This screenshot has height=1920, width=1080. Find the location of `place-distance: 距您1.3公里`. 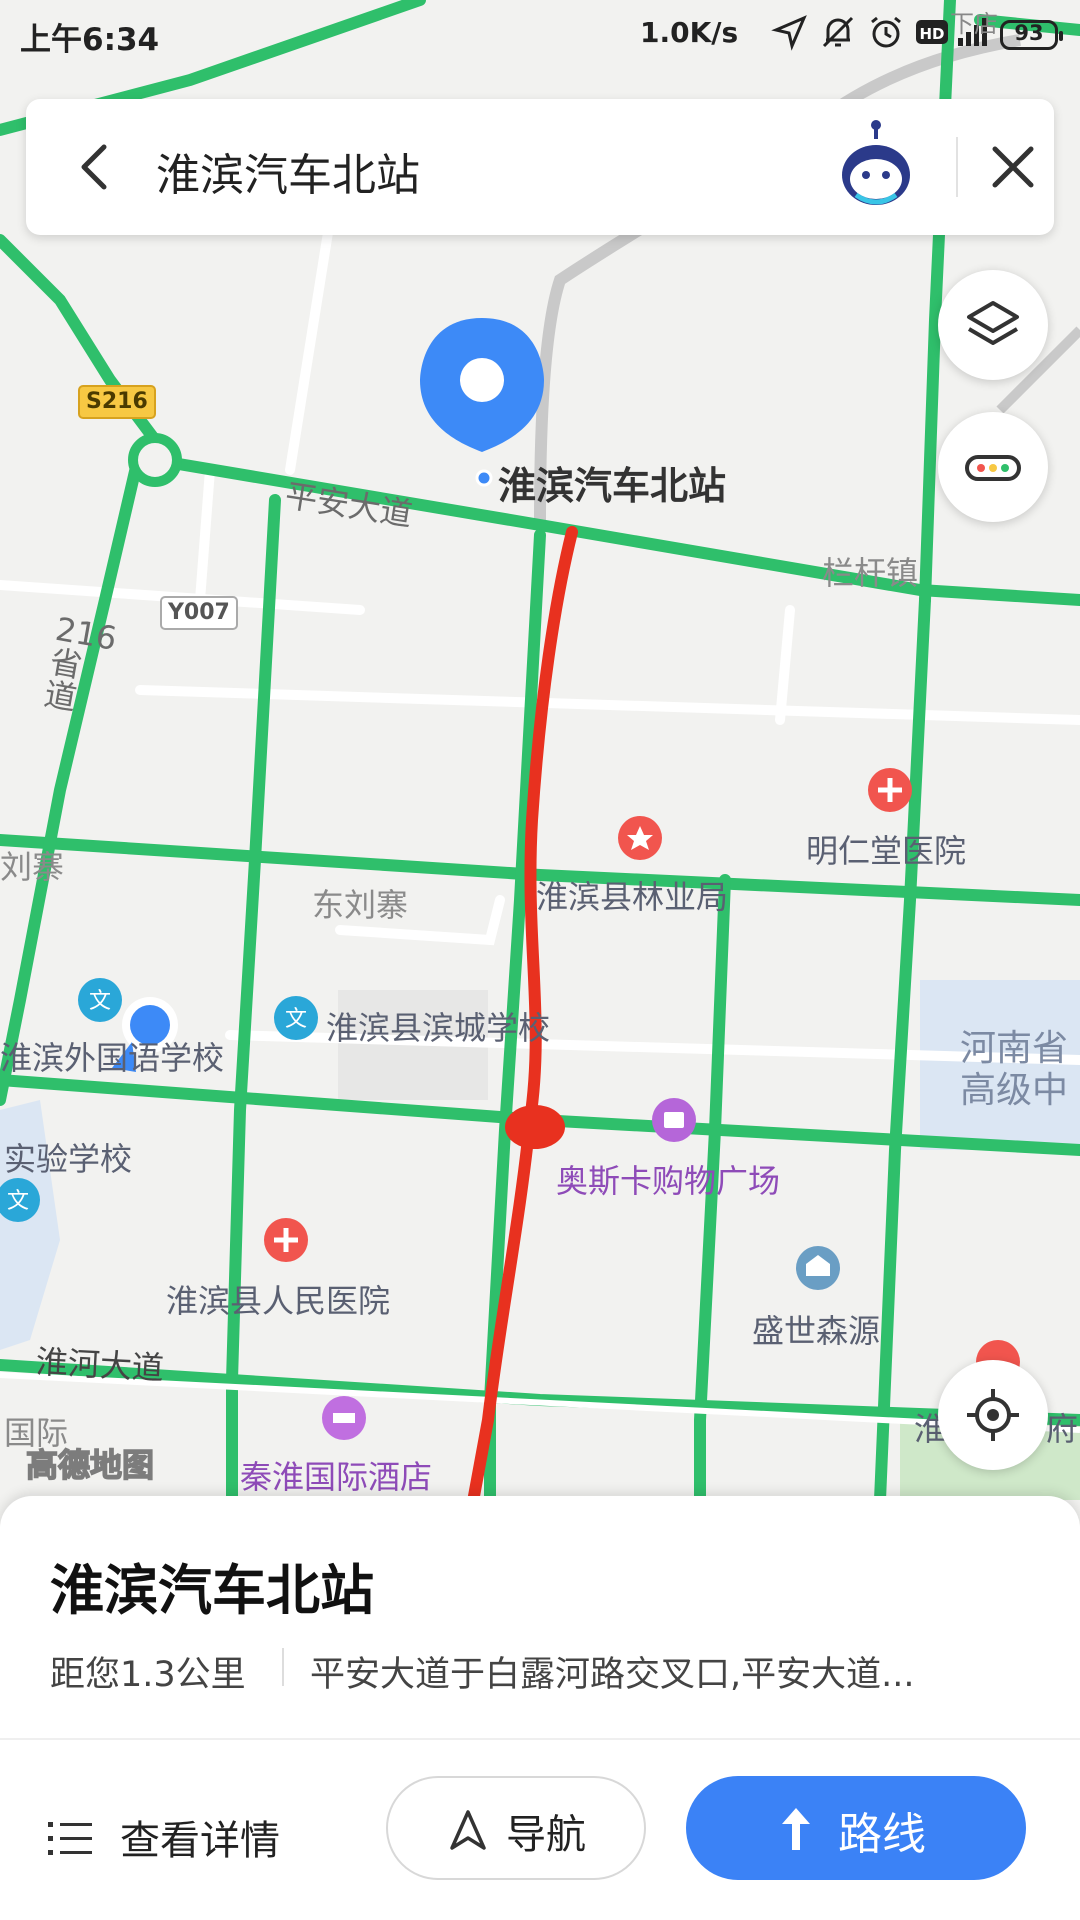

place-distance: 距您1.3公里 is located at coordinates (148, 1675).